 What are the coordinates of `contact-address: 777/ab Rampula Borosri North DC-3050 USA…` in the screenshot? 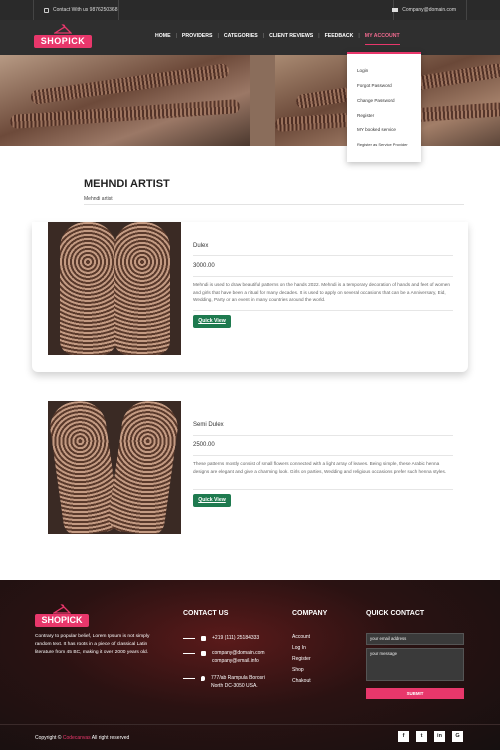 It's located at (224, 682).